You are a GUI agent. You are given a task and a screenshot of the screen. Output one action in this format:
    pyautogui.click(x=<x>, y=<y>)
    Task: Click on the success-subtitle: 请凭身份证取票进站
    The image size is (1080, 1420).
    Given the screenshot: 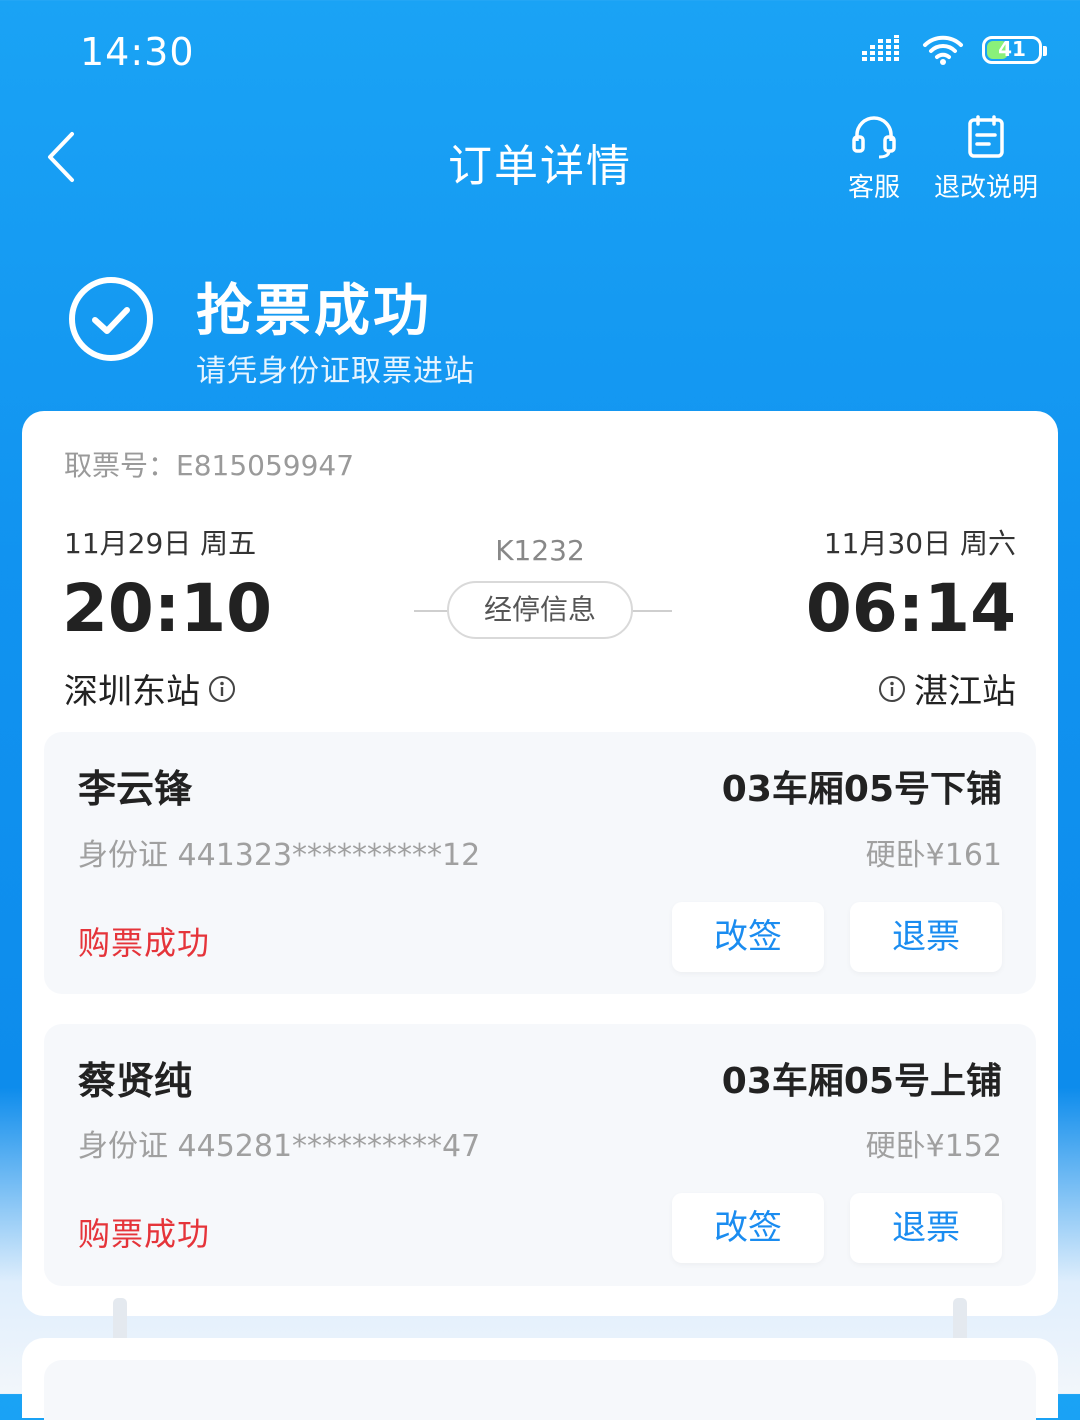 What is the action you would take?
    pyautogui.click(x=335, y=371)
    